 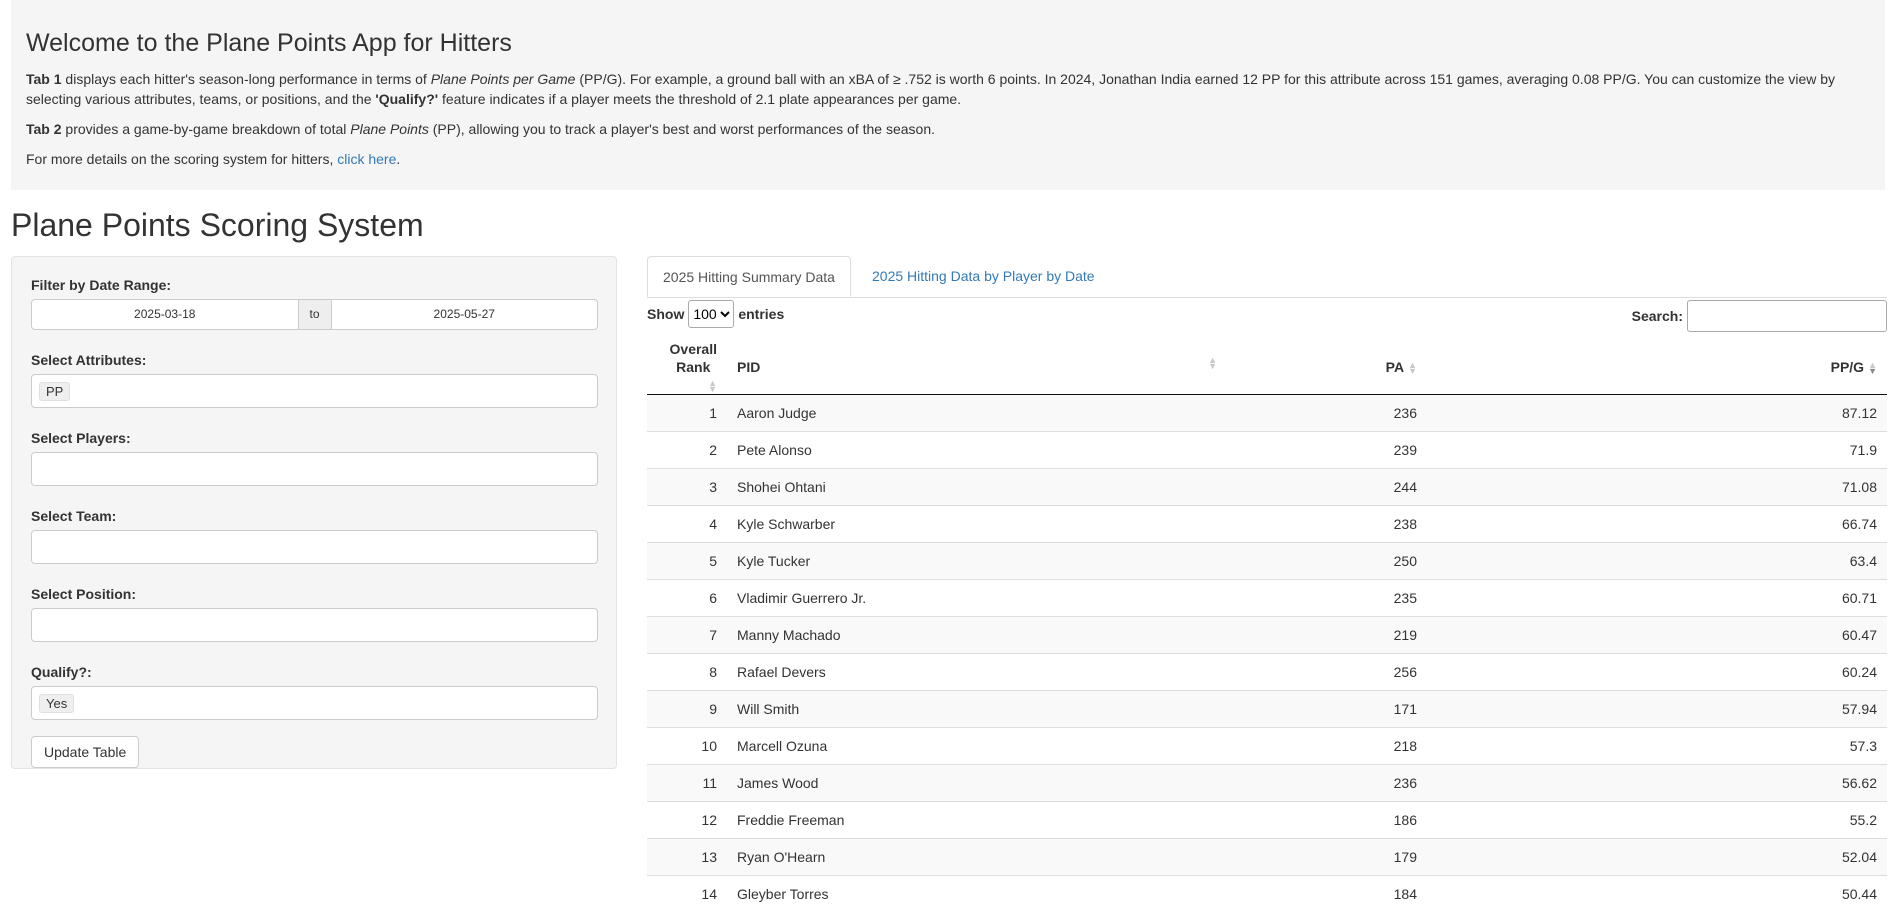 What do you see at coordinates (1657, 820) in the screenshot?
I see `ppg-cell: 55.2` at bounding box center [1657, 820].